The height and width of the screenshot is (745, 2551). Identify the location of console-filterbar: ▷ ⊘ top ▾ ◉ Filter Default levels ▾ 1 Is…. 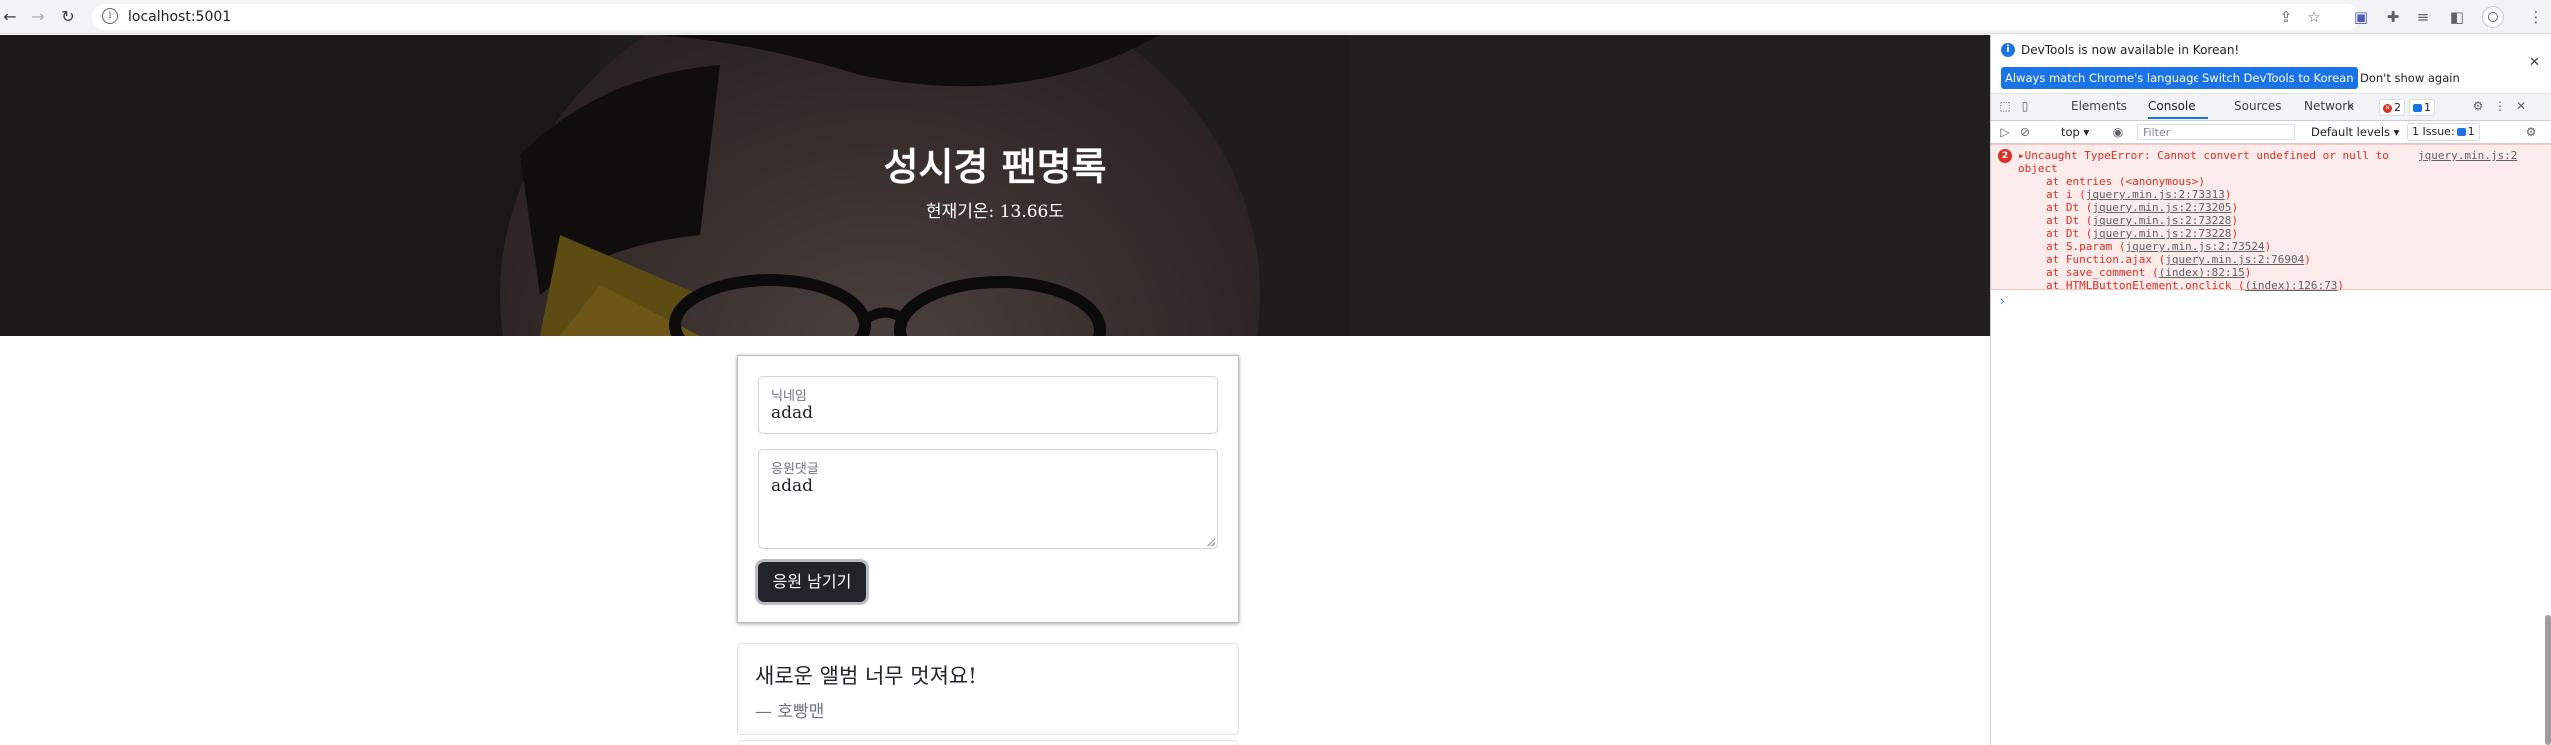
(2271, 132).